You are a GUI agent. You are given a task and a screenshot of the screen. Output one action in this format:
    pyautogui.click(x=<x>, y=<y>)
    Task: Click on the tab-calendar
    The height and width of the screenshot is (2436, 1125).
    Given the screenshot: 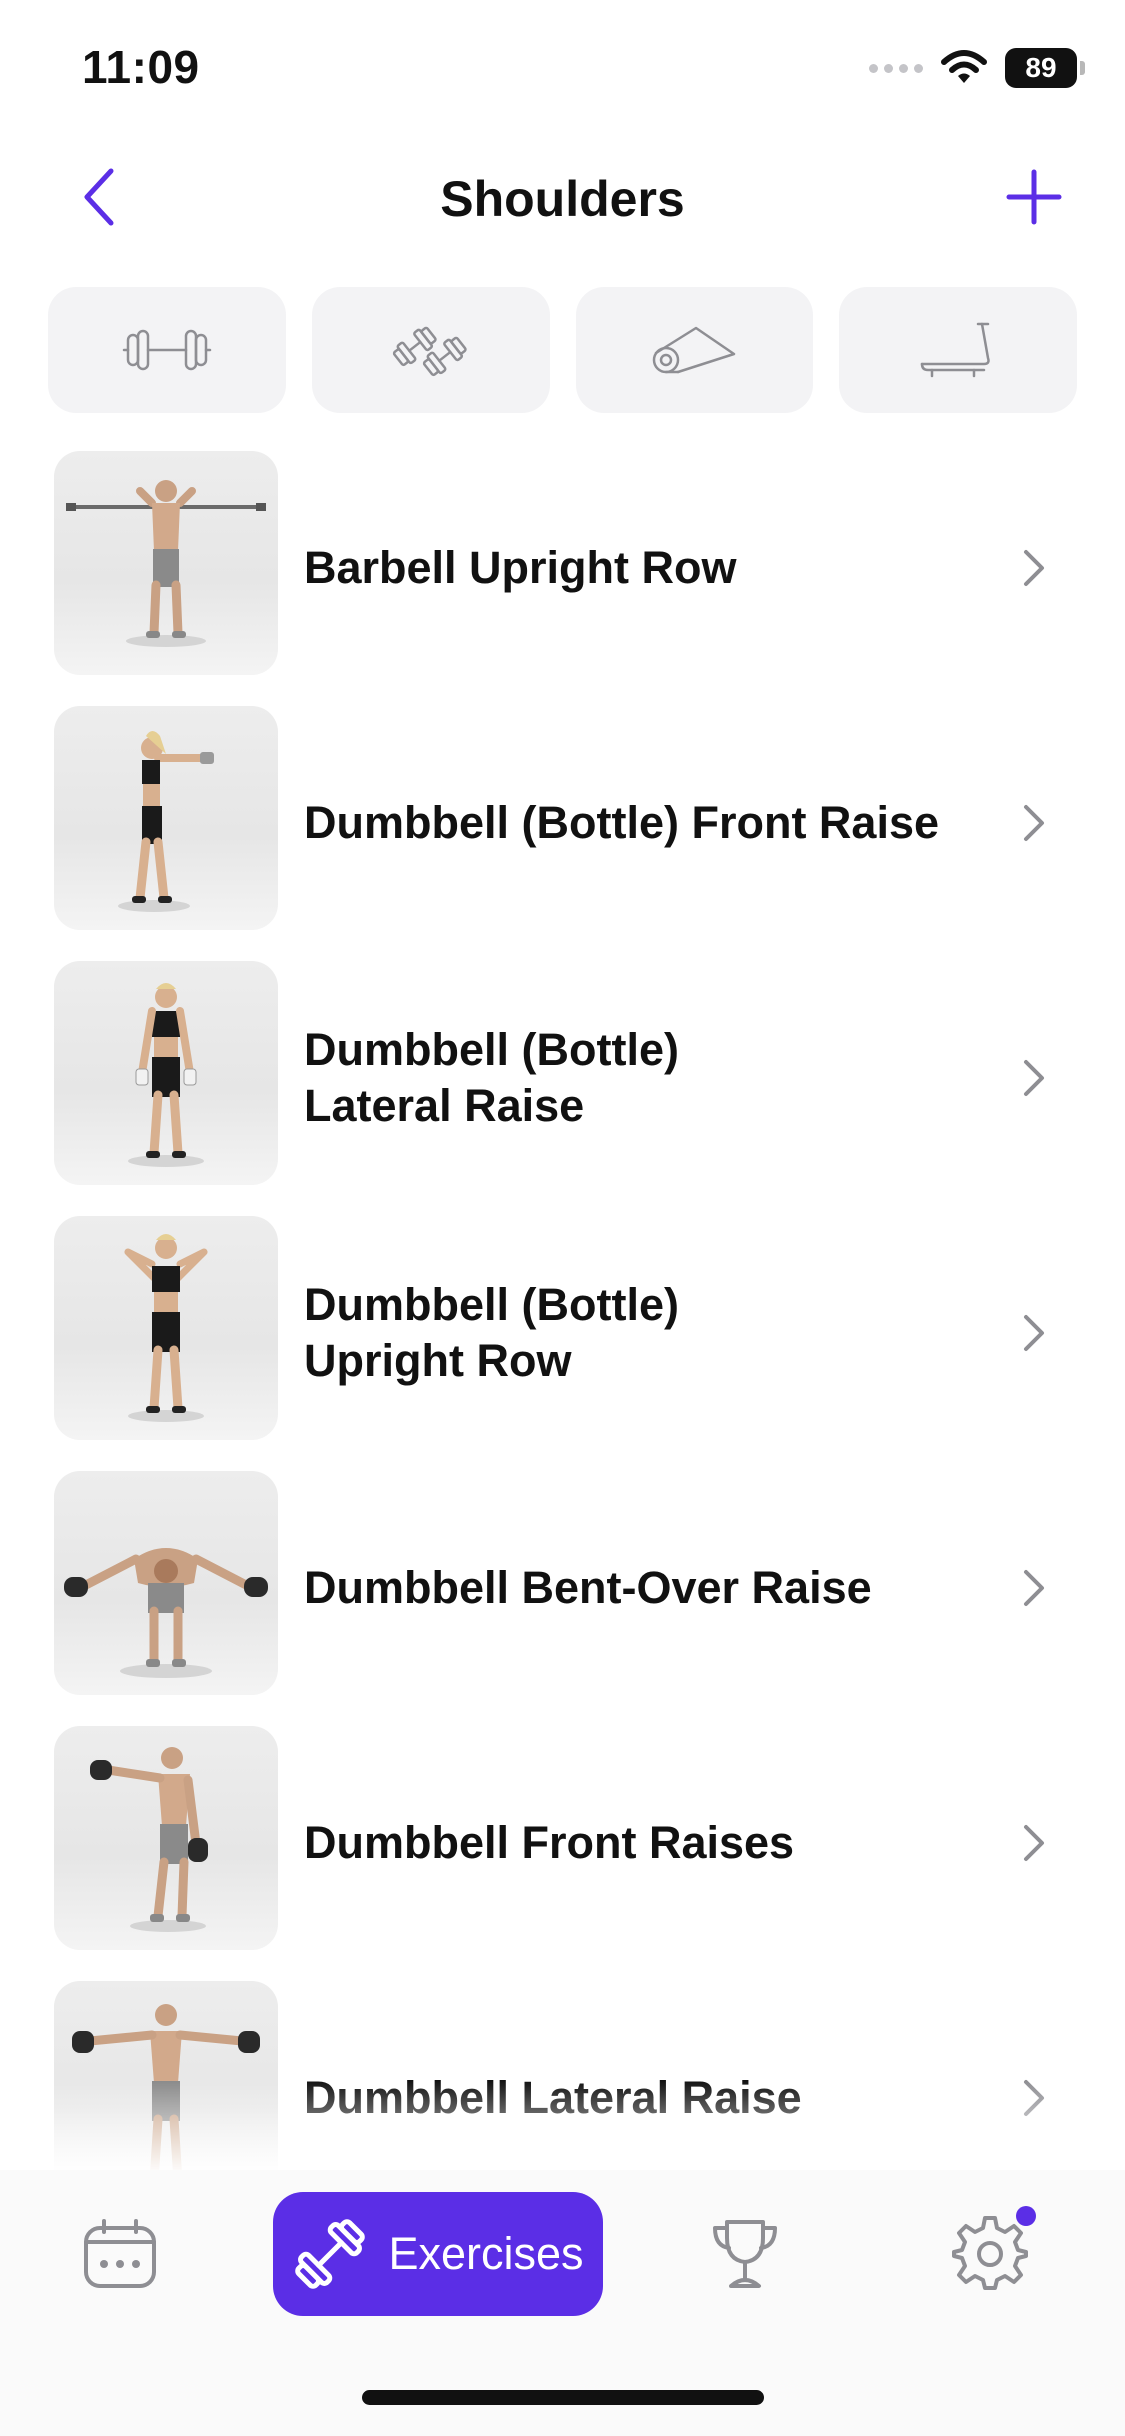 What is the action you would take?
    pyautogui.click(x=120, y=2254)
    